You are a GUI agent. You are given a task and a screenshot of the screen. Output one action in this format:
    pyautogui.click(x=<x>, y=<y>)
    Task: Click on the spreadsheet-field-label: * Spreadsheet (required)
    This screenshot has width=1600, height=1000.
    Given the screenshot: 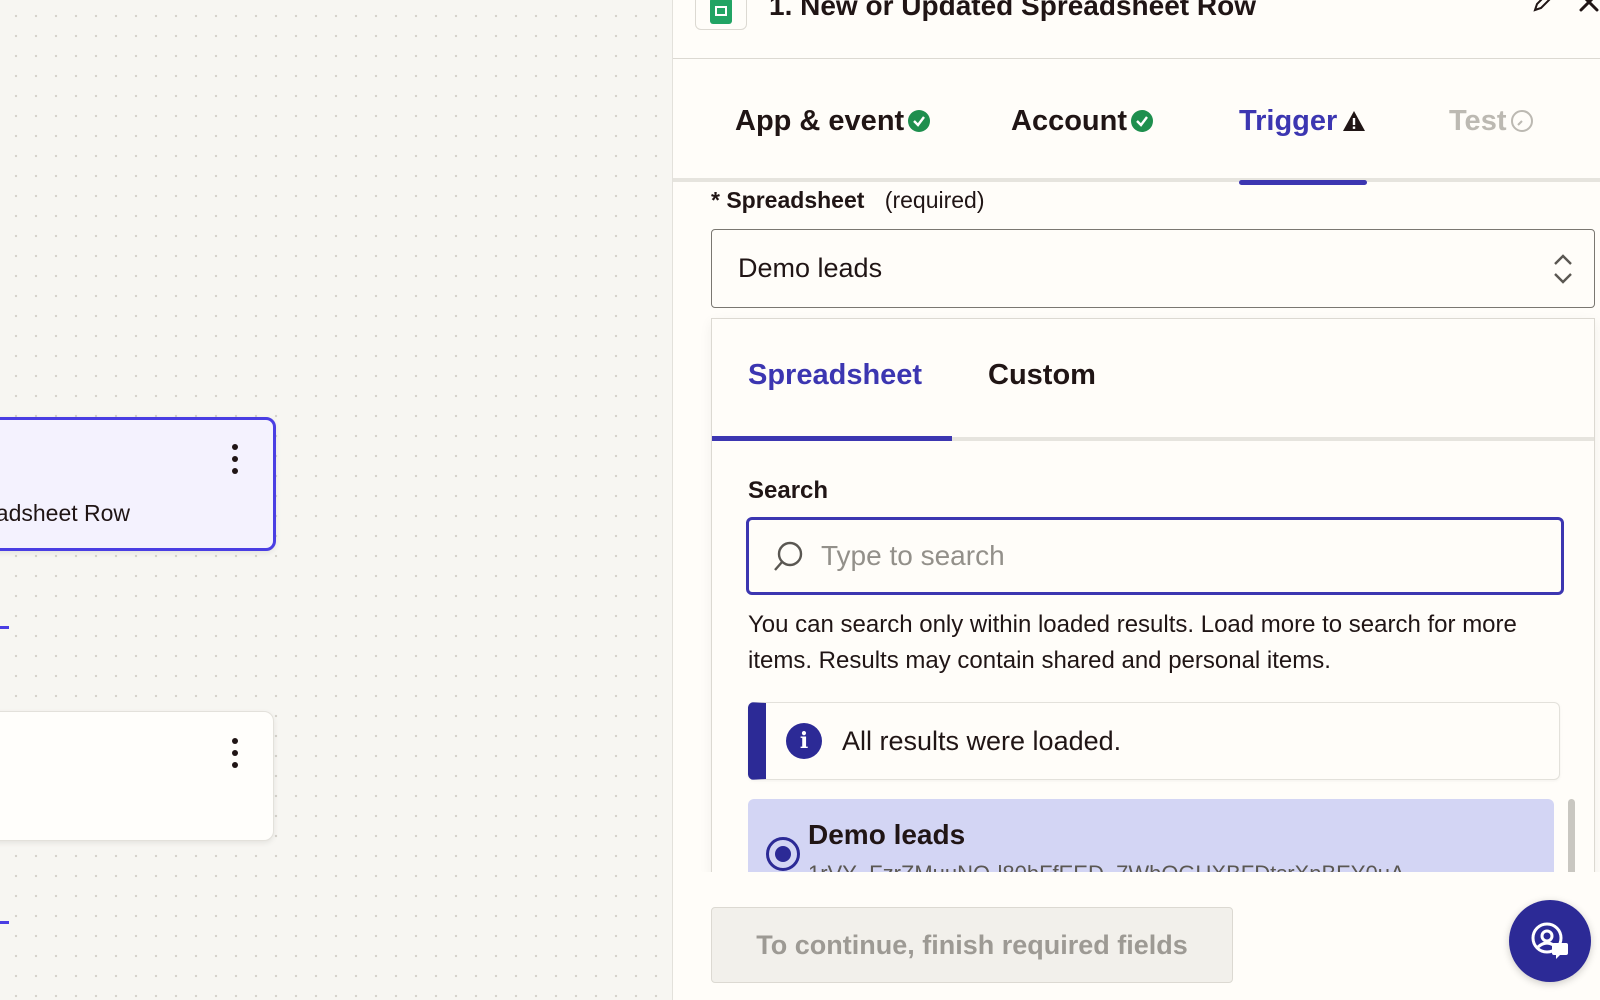 What is the action you would take?
    pyautogui.click(x=848, y=200)
    